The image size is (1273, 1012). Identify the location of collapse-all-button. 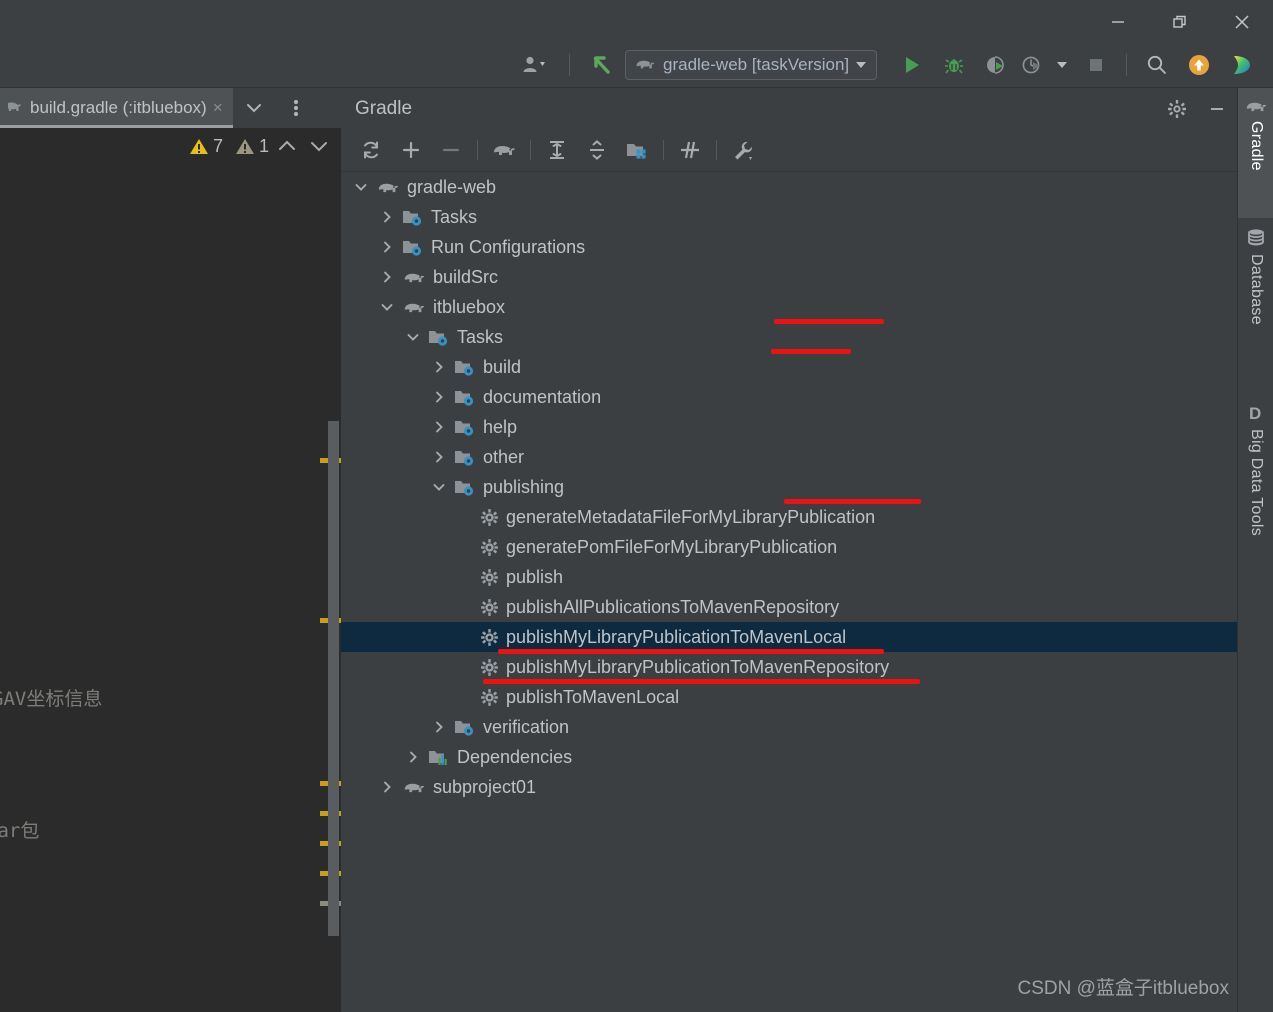
(597, 150).